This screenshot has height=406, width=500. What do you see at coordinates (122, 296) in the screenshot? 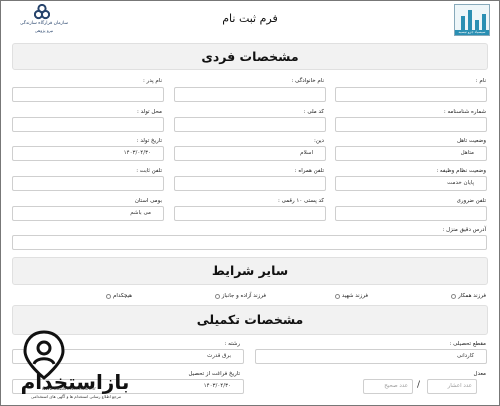
I see `radio-label: هیچکدام` at bounding box center [122, 296].